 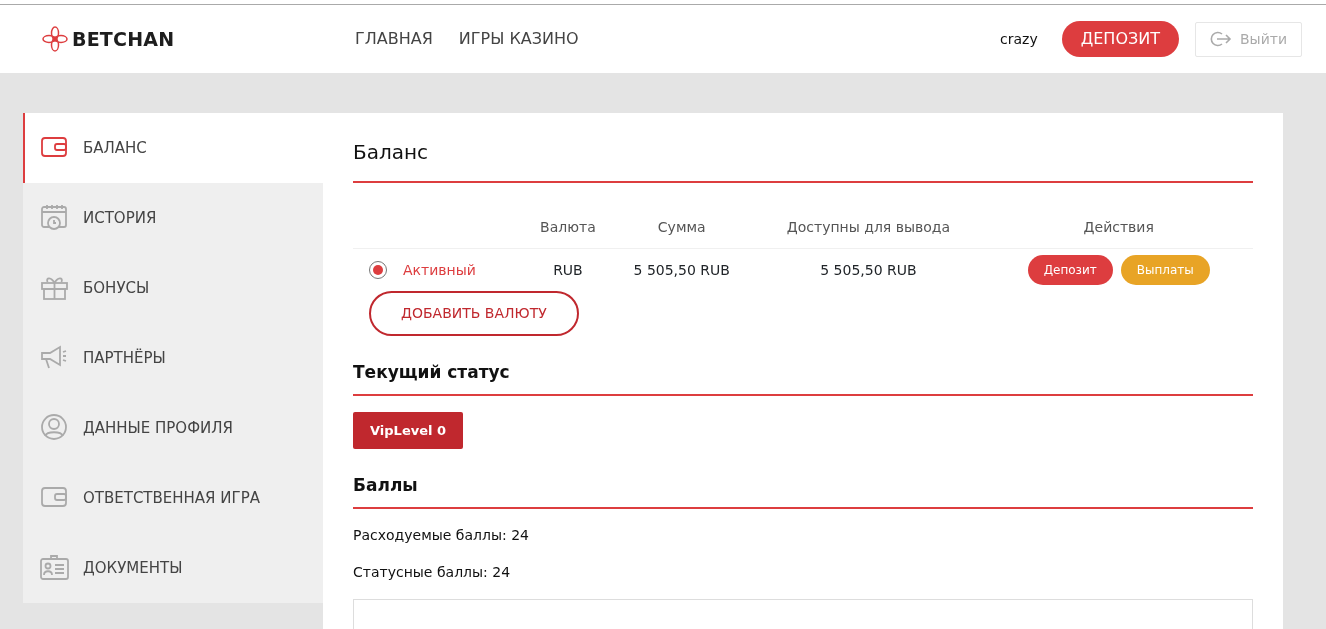 I want to click on sidebar-item: ИСТОРИЯ, so click(x=173, y=218).